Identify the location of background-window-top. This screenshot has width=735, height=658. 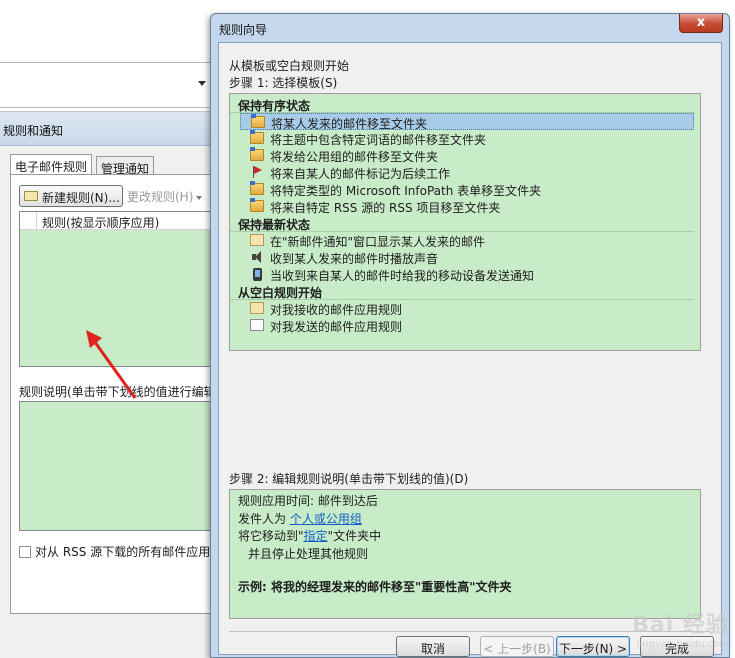
(107, 56).